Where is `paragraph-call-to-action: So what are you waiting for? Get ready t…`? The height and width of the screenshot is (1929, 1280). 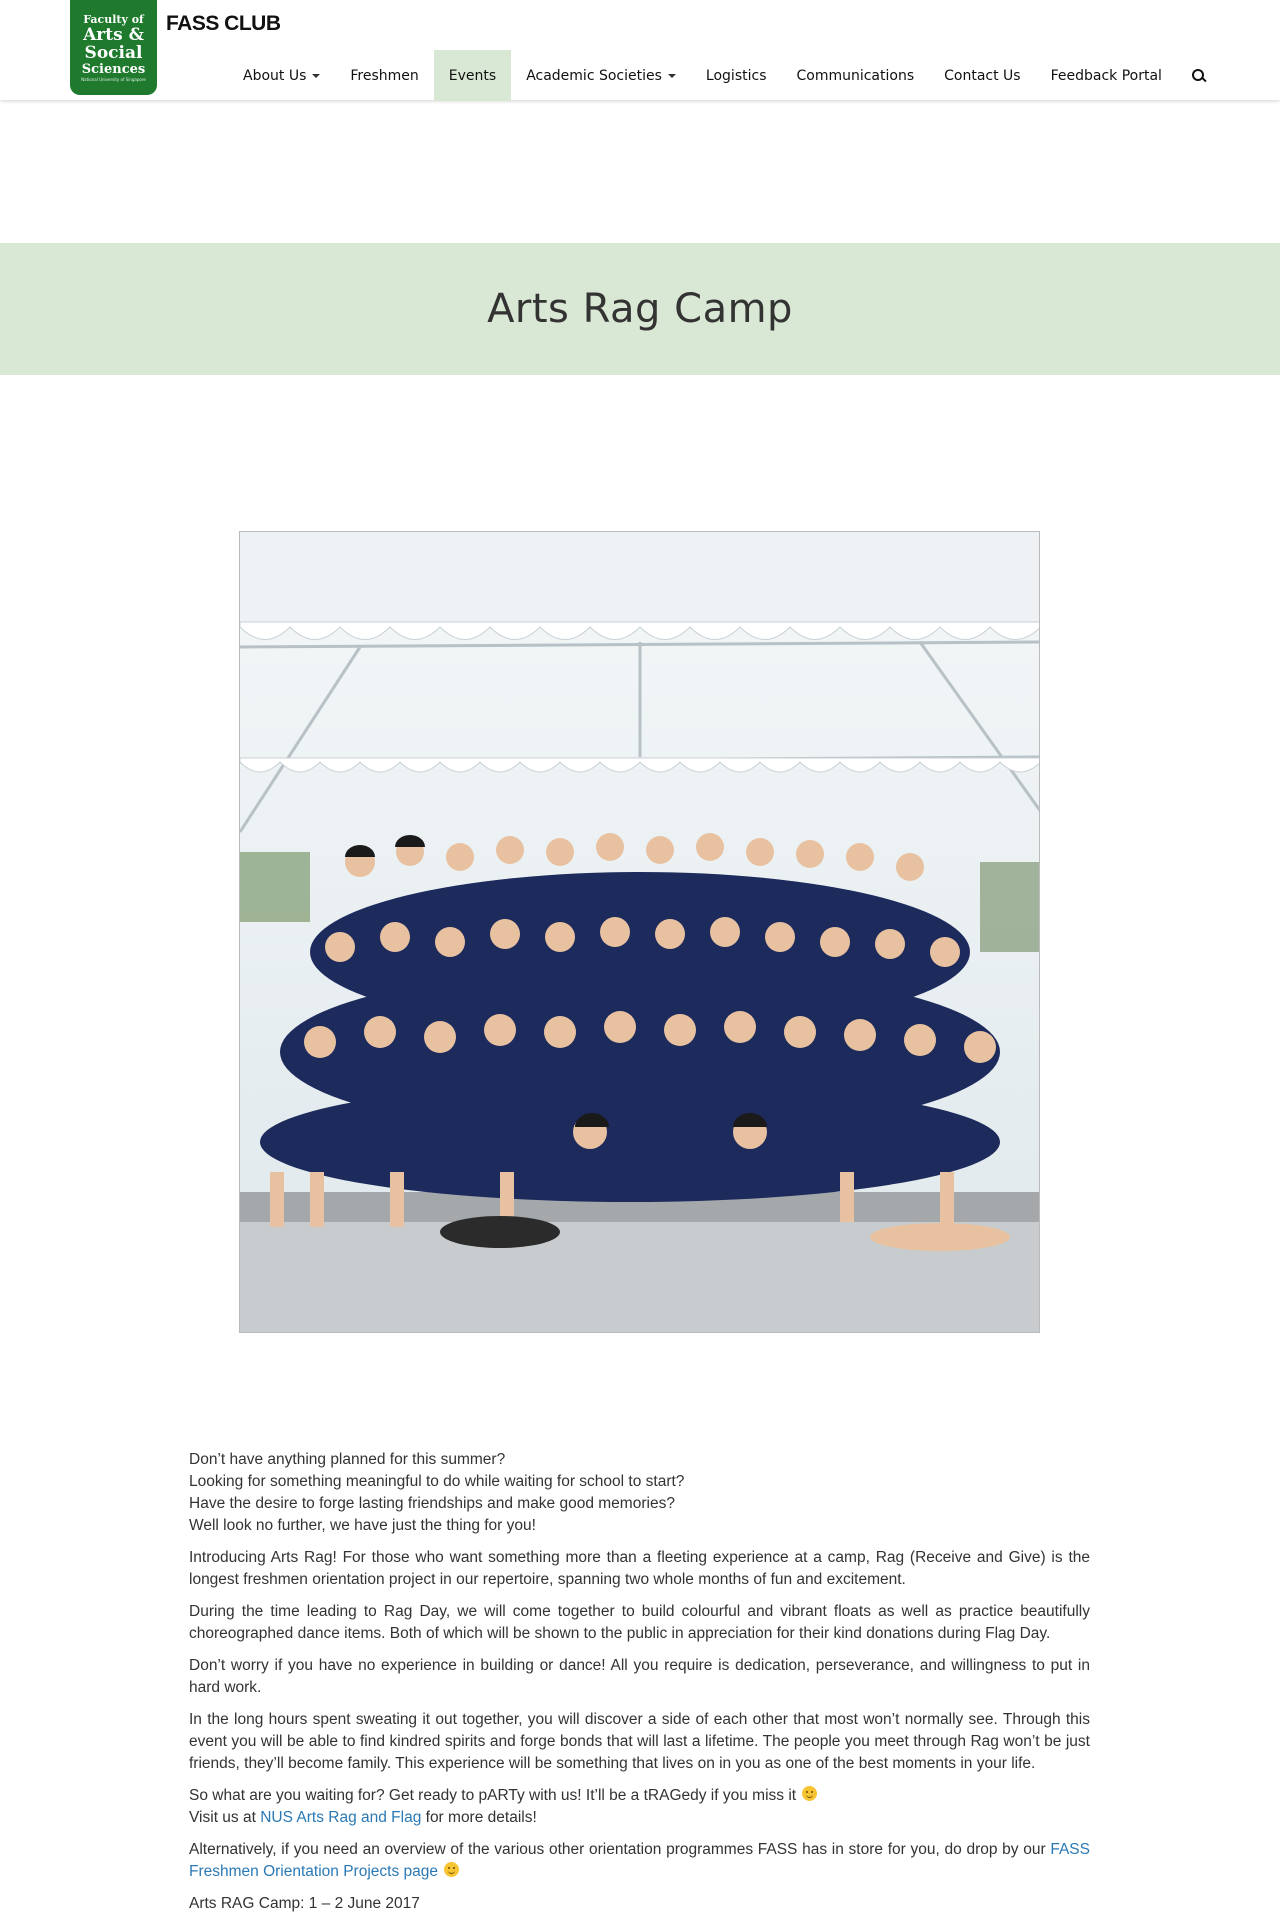
paragraph-call-to-action: So what are you waiting for? Get ready t… is located at coordinates (639, 1807).